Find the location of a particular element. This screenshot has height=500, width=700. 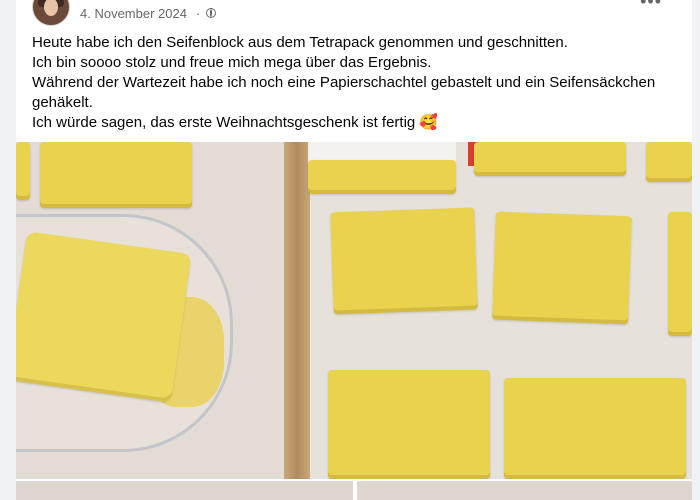

globe-icon is located at coordinates (211, 13).